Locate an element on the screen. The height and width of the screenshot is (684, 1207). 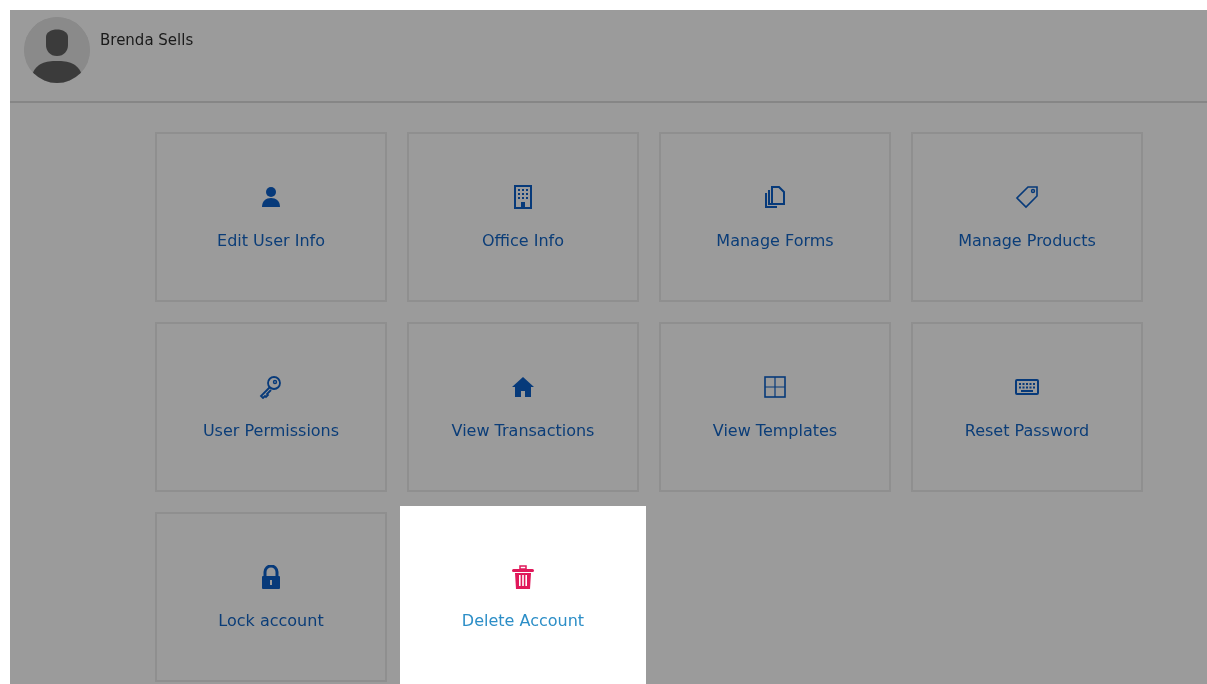
copies-icon is located at coordinates (775, 196).